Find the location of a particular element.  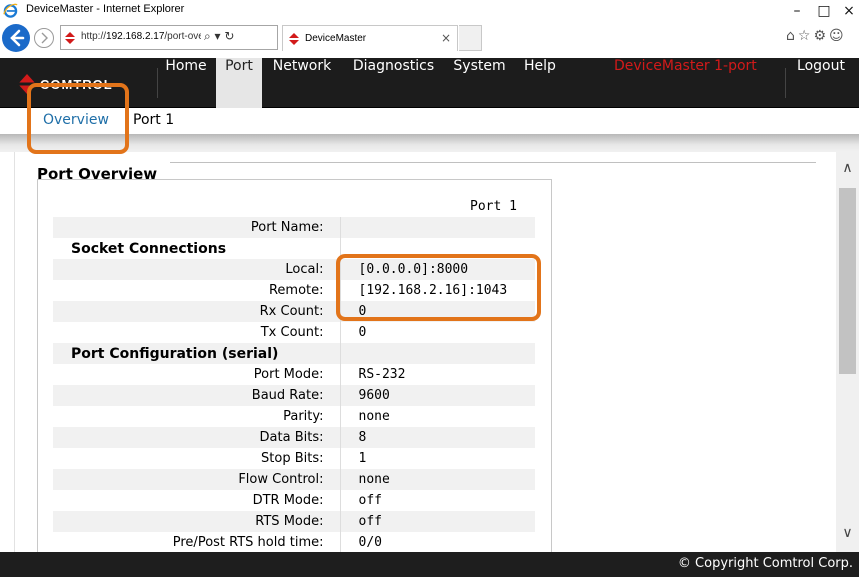

field-value: 1 is located at coordinates (362, 458).